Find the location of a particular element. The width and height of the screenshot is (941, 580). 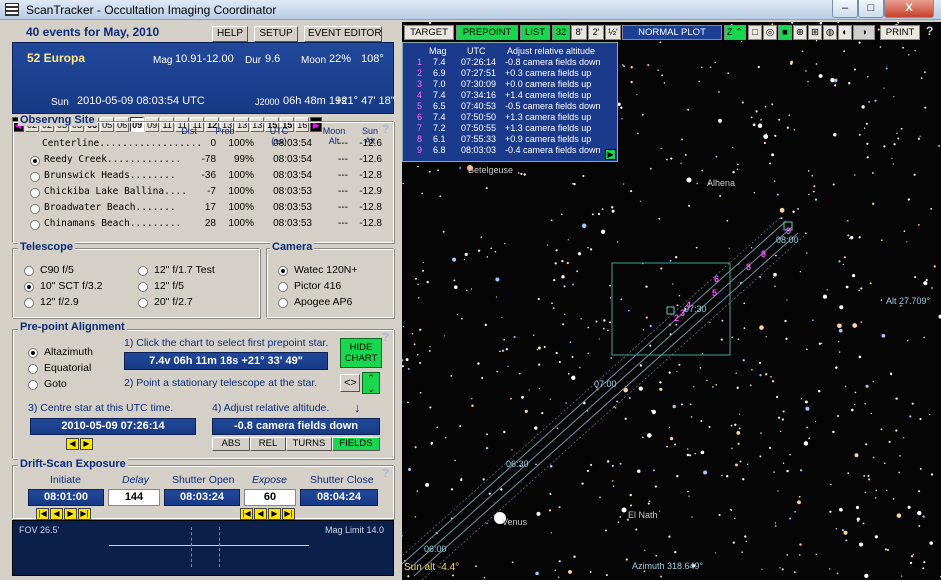

scale-32-button: 32 is located at coordinates (561, 32).